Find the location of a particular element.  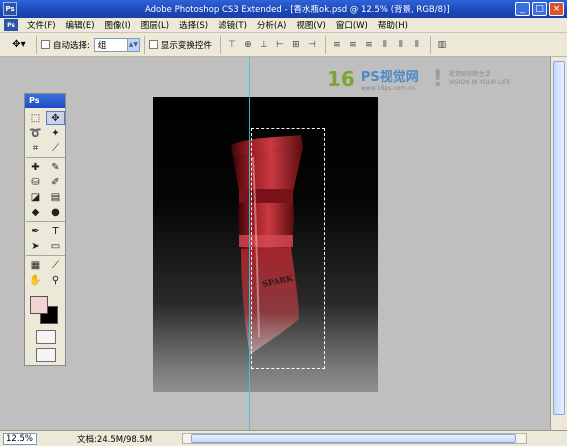

distribute-bottom-icon: ≡ is located at coordinates (369, 45).